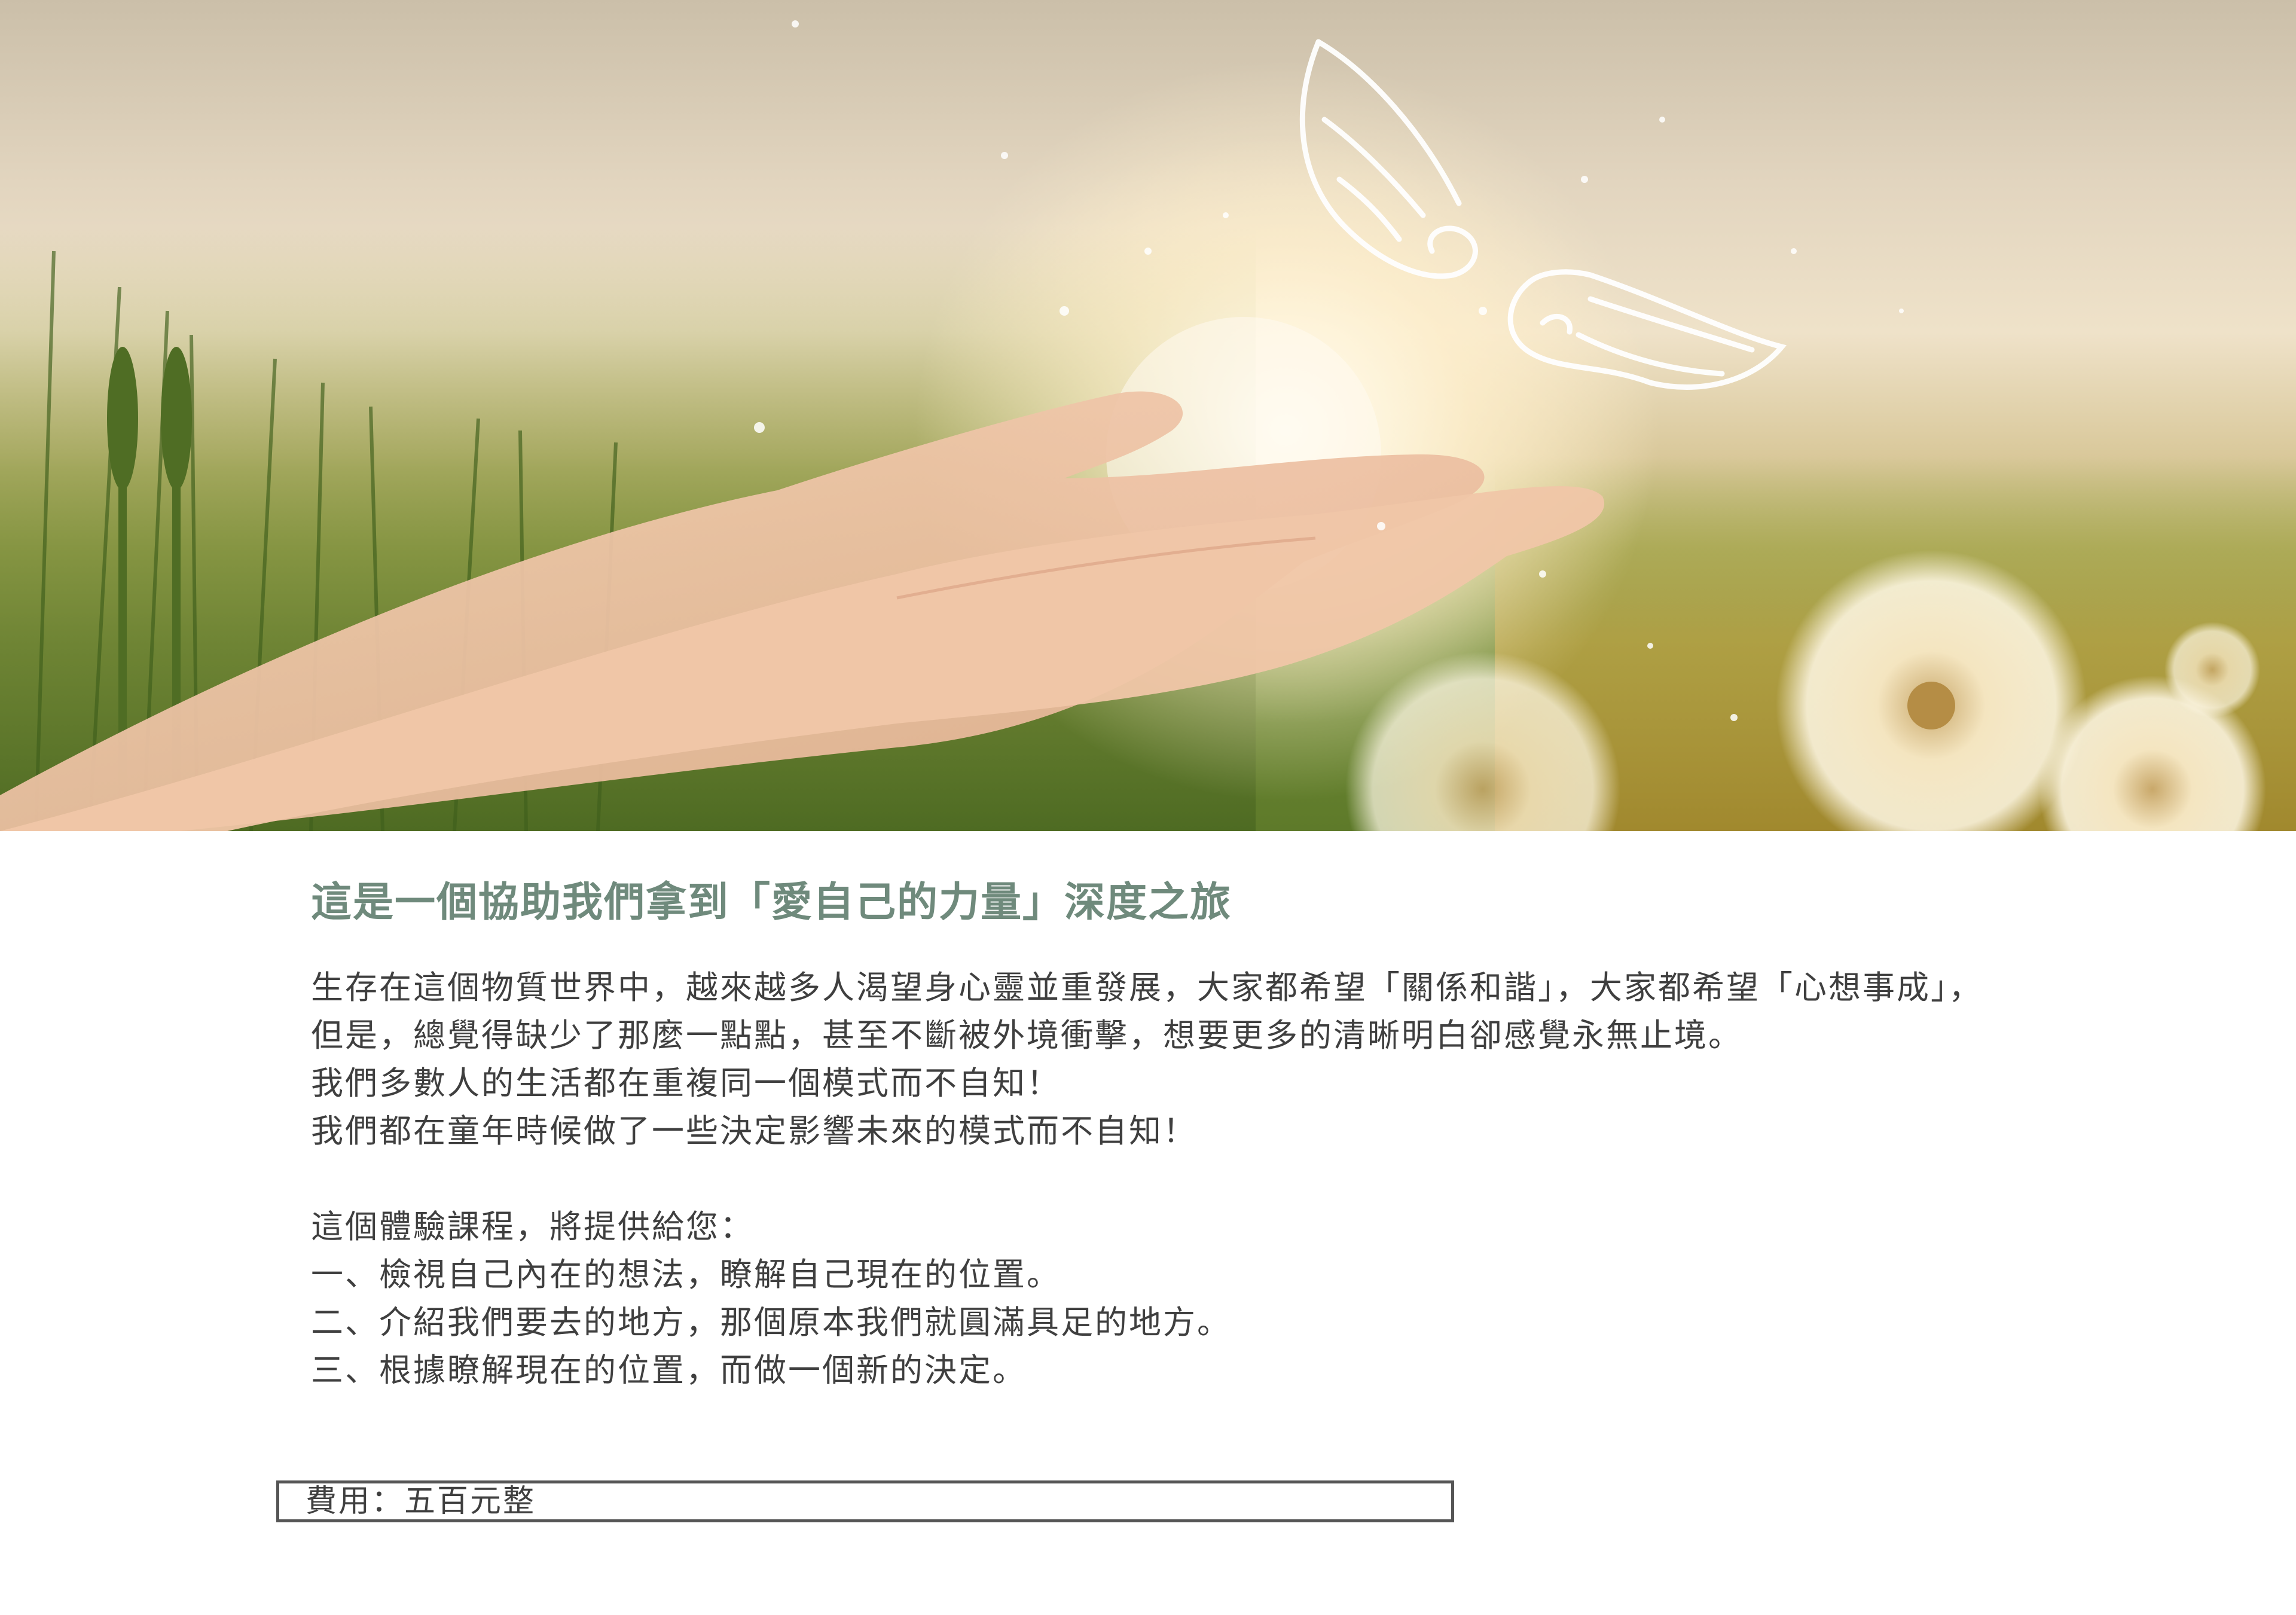 This screenshot has width=2296, height=1615. I want to click on offer-item: 一、檢視自己內在的想法，瞭解自己現在的位置。, so click(686, 1274).